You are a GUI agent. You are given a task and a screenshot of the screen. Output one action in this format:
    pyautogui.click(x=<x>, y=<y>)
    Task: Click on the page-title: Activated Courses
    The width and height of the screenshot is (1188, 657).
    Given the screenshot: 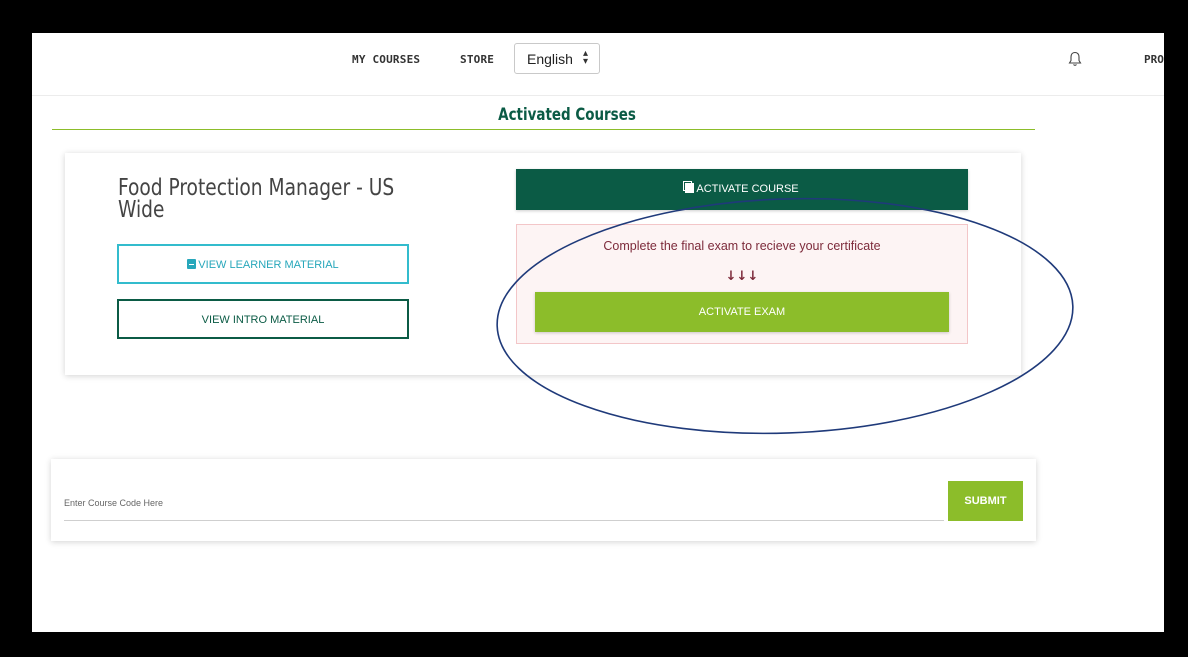 What is the action you would take?
    pyautogui.click(x=567, y=115)
    